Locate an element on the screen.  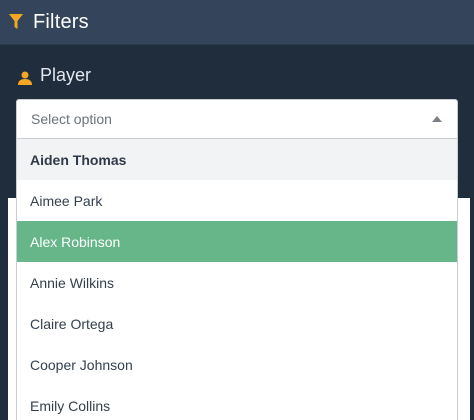
option-label: Alex Robinson is located at coordinates (75, 241).